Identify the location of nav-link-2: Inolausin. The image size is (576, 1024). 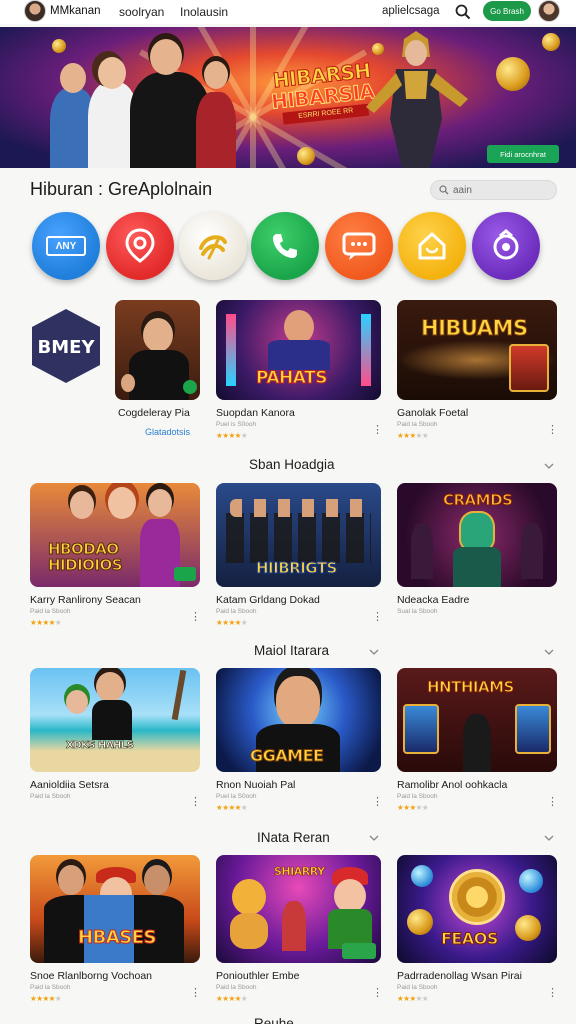
(204, 12).